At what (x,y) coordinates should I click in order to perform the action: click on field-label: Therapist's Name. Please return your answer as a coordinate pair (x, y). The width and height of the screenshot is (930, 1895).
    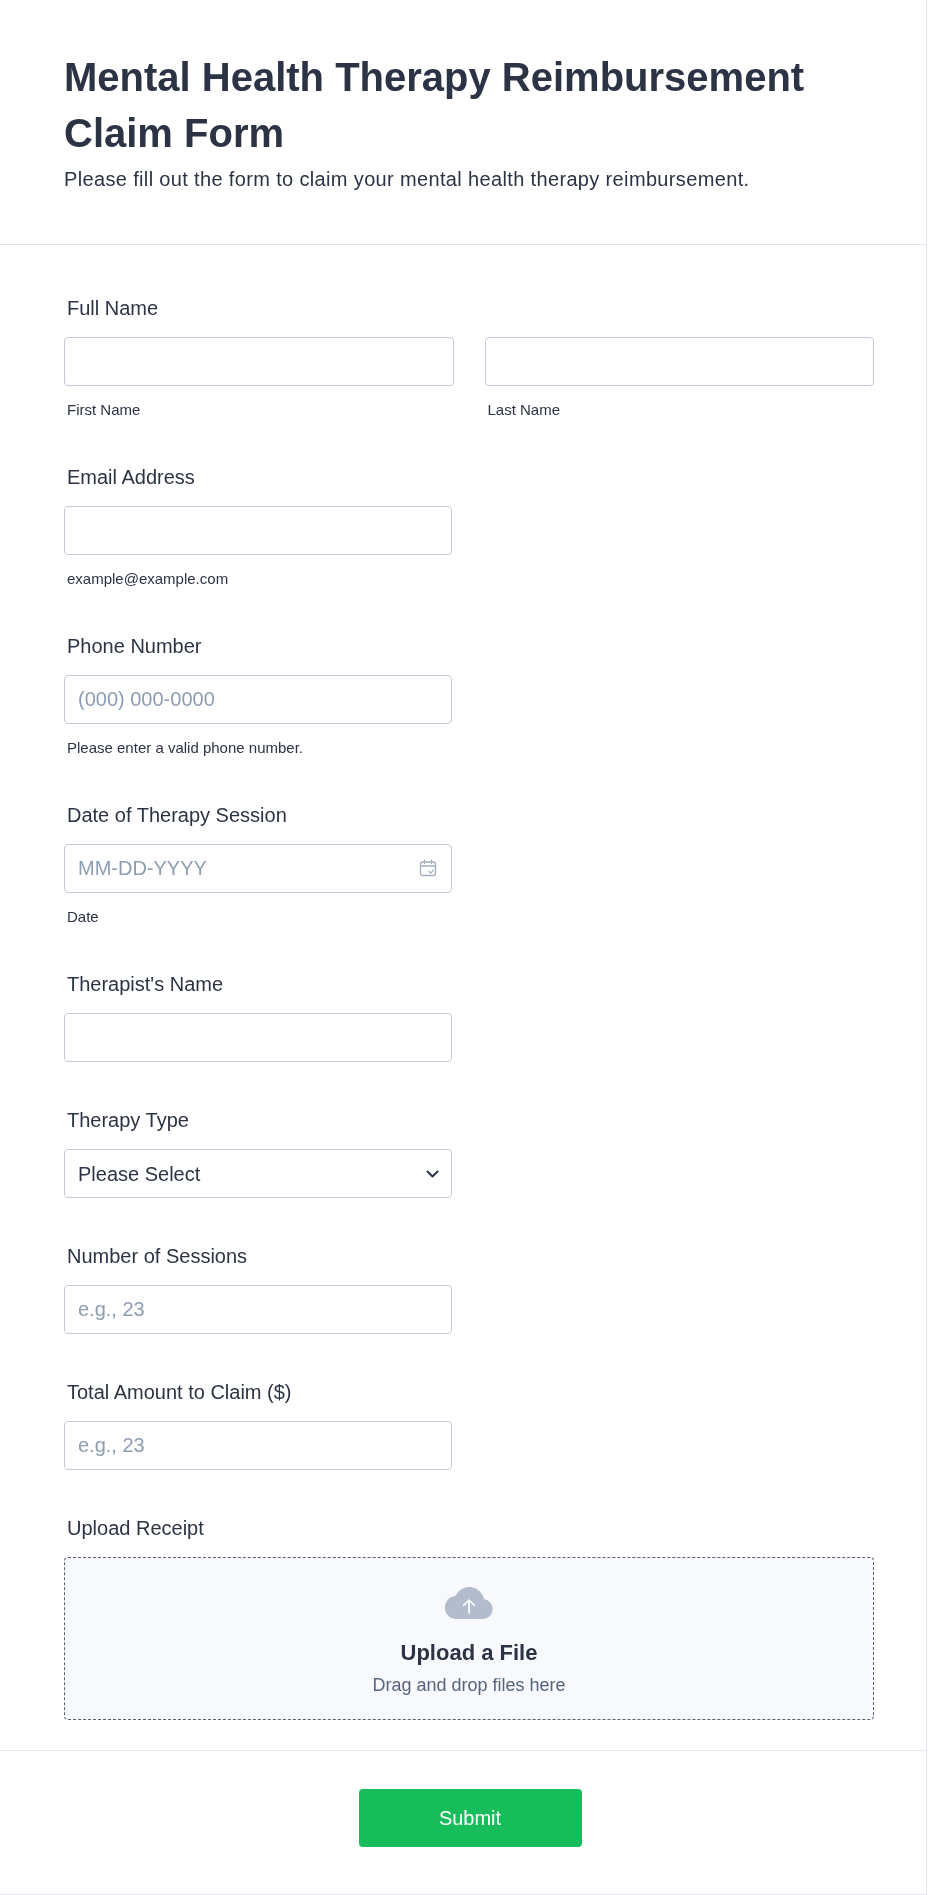
    Looking at the image, I should click on (145, 984).